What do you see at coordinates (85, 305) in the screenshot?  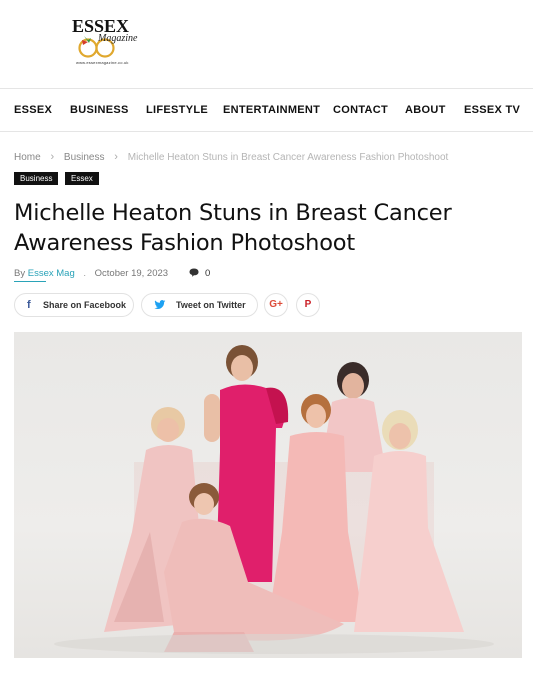 I see `share-facebook-label: Share on Facebook` at bounding box center [85, 305].